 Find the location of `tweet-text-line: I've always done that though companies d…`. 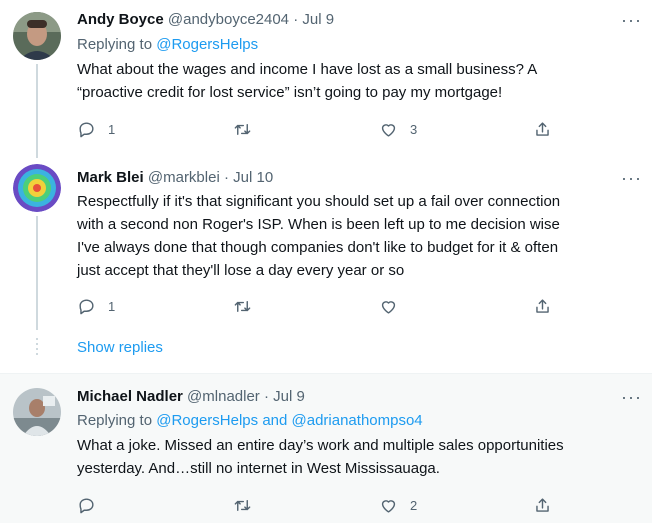

tweet-text-line: I've always done that though companies d… is located at coordinates (318, 247).